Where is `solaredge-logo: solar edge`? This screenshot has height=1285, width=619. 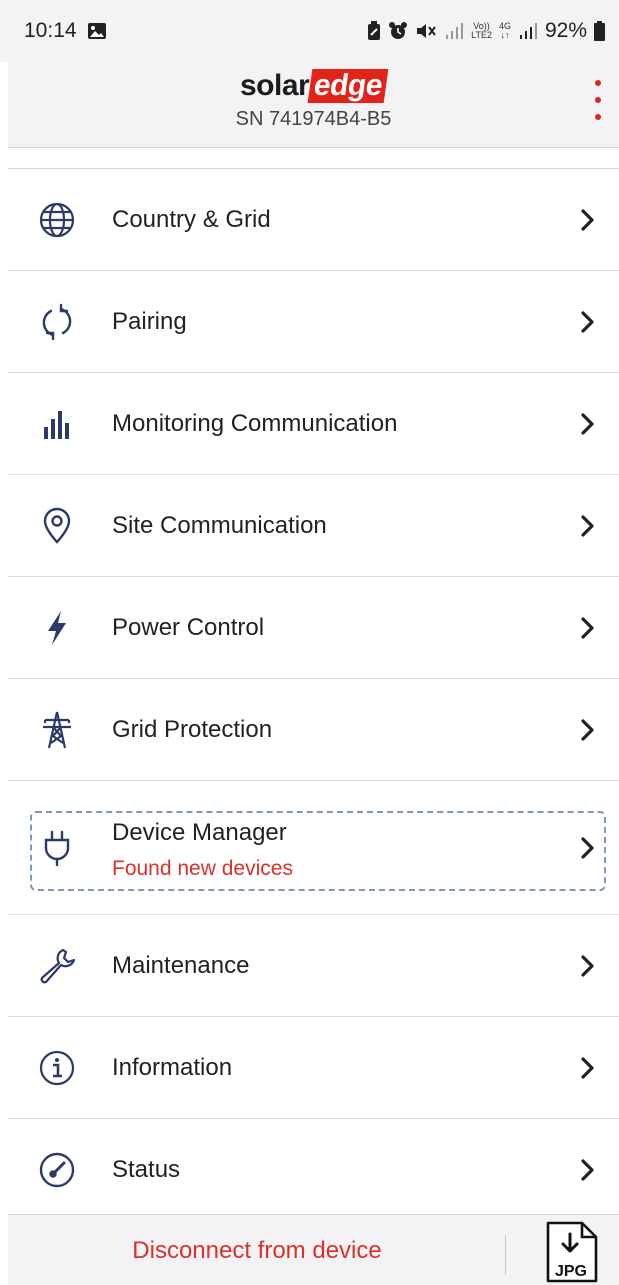
solaredge-logo: solar edge is located at coordinates (325, 86).